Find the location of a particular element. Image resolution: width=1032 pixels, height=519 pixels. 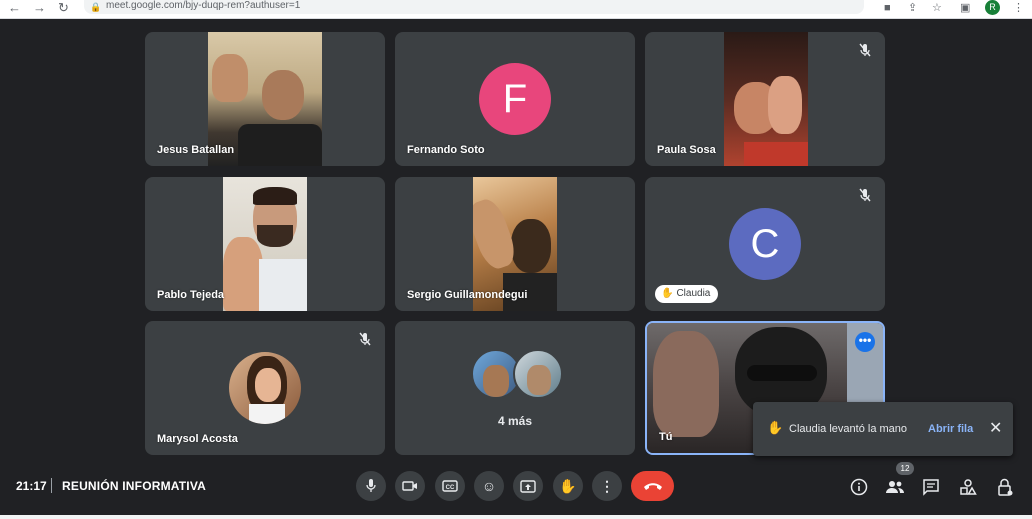

participant-tile: Jesus Batallan is located at coordinates (265, 99).